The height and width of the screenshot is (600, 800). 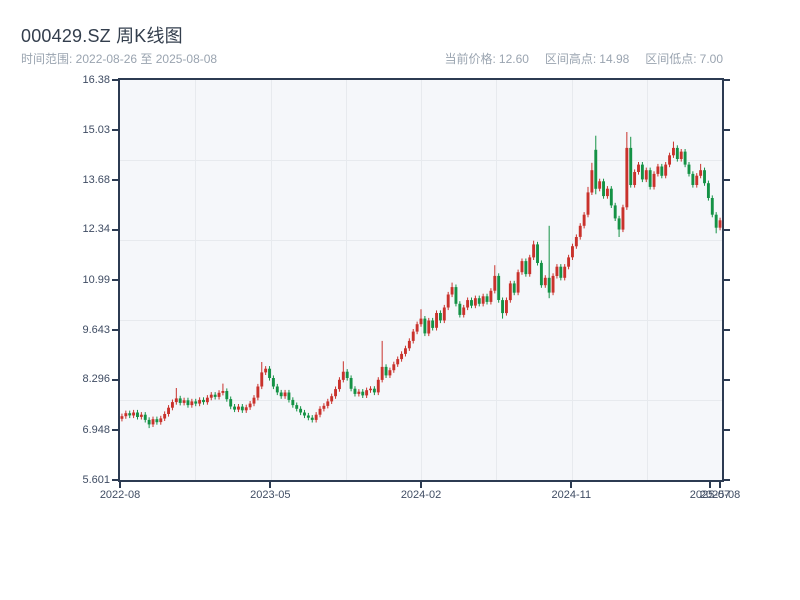 What do you see at coordinates (671, 59) in the screenshot?
I see `stat-range-low-label: 区间低点:` at bounding box center [671, 59].